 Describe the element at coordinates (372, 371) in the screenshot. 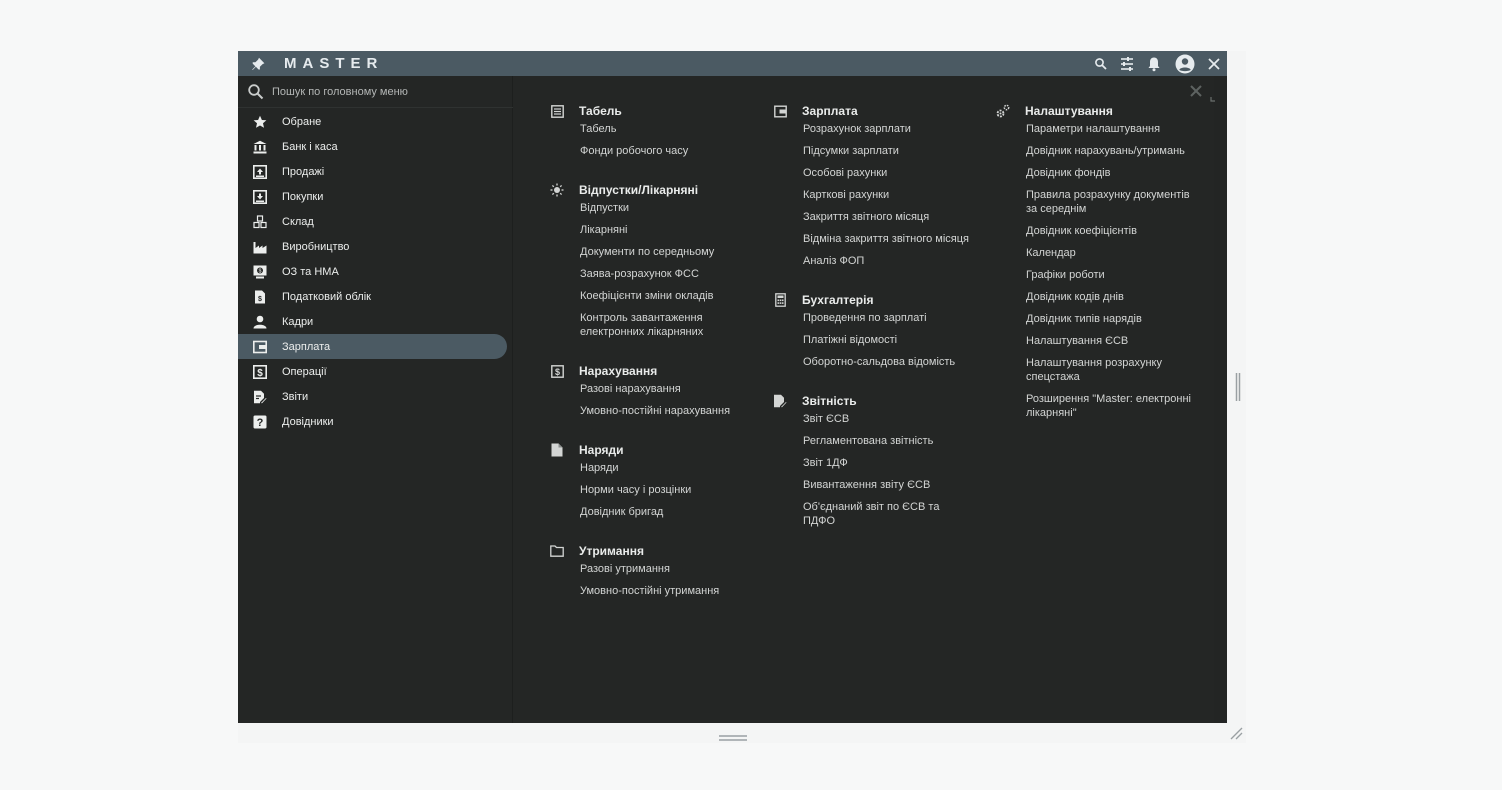

I see `sidebar-item-operations: $ Операції` at that location.